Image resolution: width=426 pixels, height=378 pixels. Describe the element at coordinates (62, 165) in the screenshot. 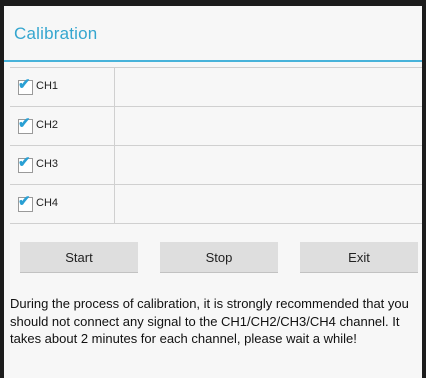

I see `channel-cell-ch3: ✔ CH3` at that location.